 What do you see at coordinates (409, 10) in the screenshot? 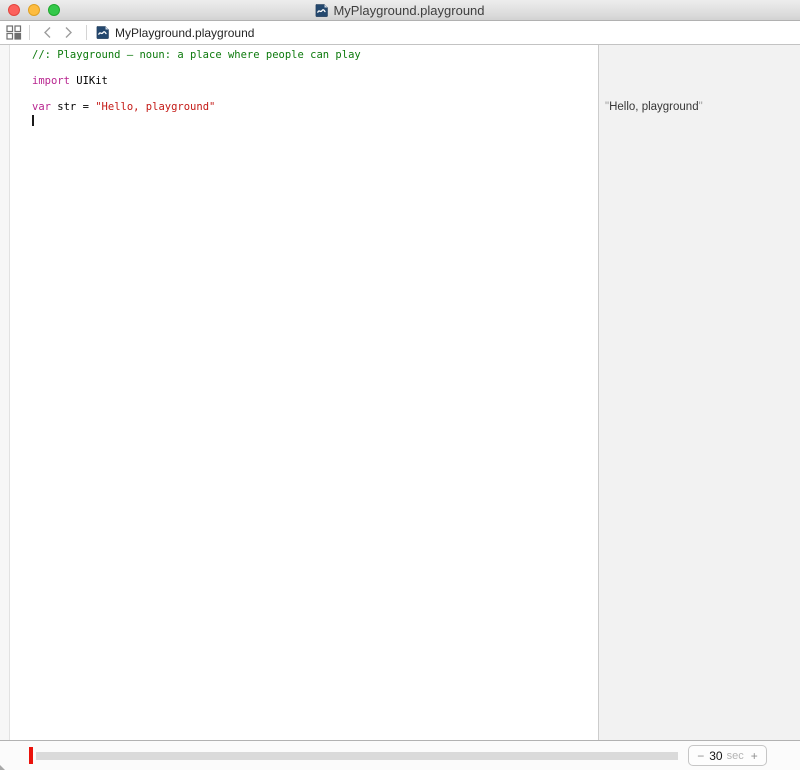
I see `window-title: MyPlayground.playground` at bounding box center [409, 10].